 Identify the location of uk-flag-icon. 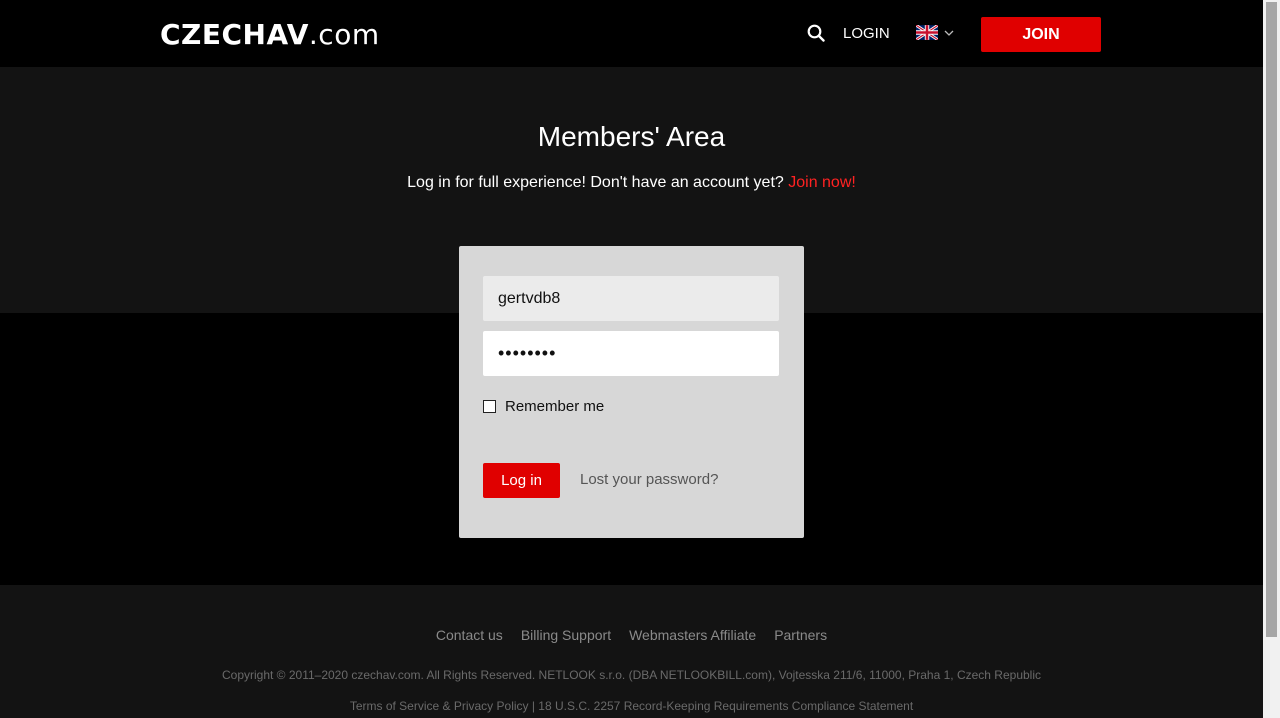
(927, 32).